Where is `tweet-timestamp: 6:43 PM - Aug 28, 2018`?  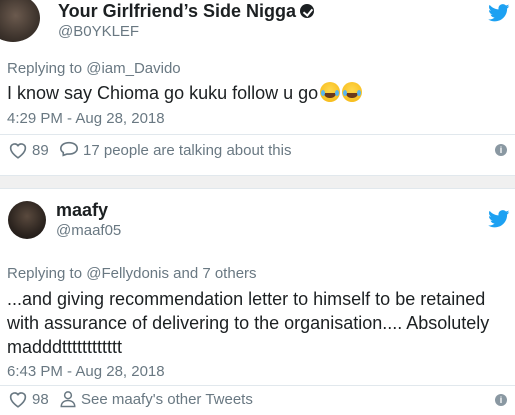
tweet-timestamp: 6:43 PM - Aug 28, 2018 is located at coordinates (86, 371).